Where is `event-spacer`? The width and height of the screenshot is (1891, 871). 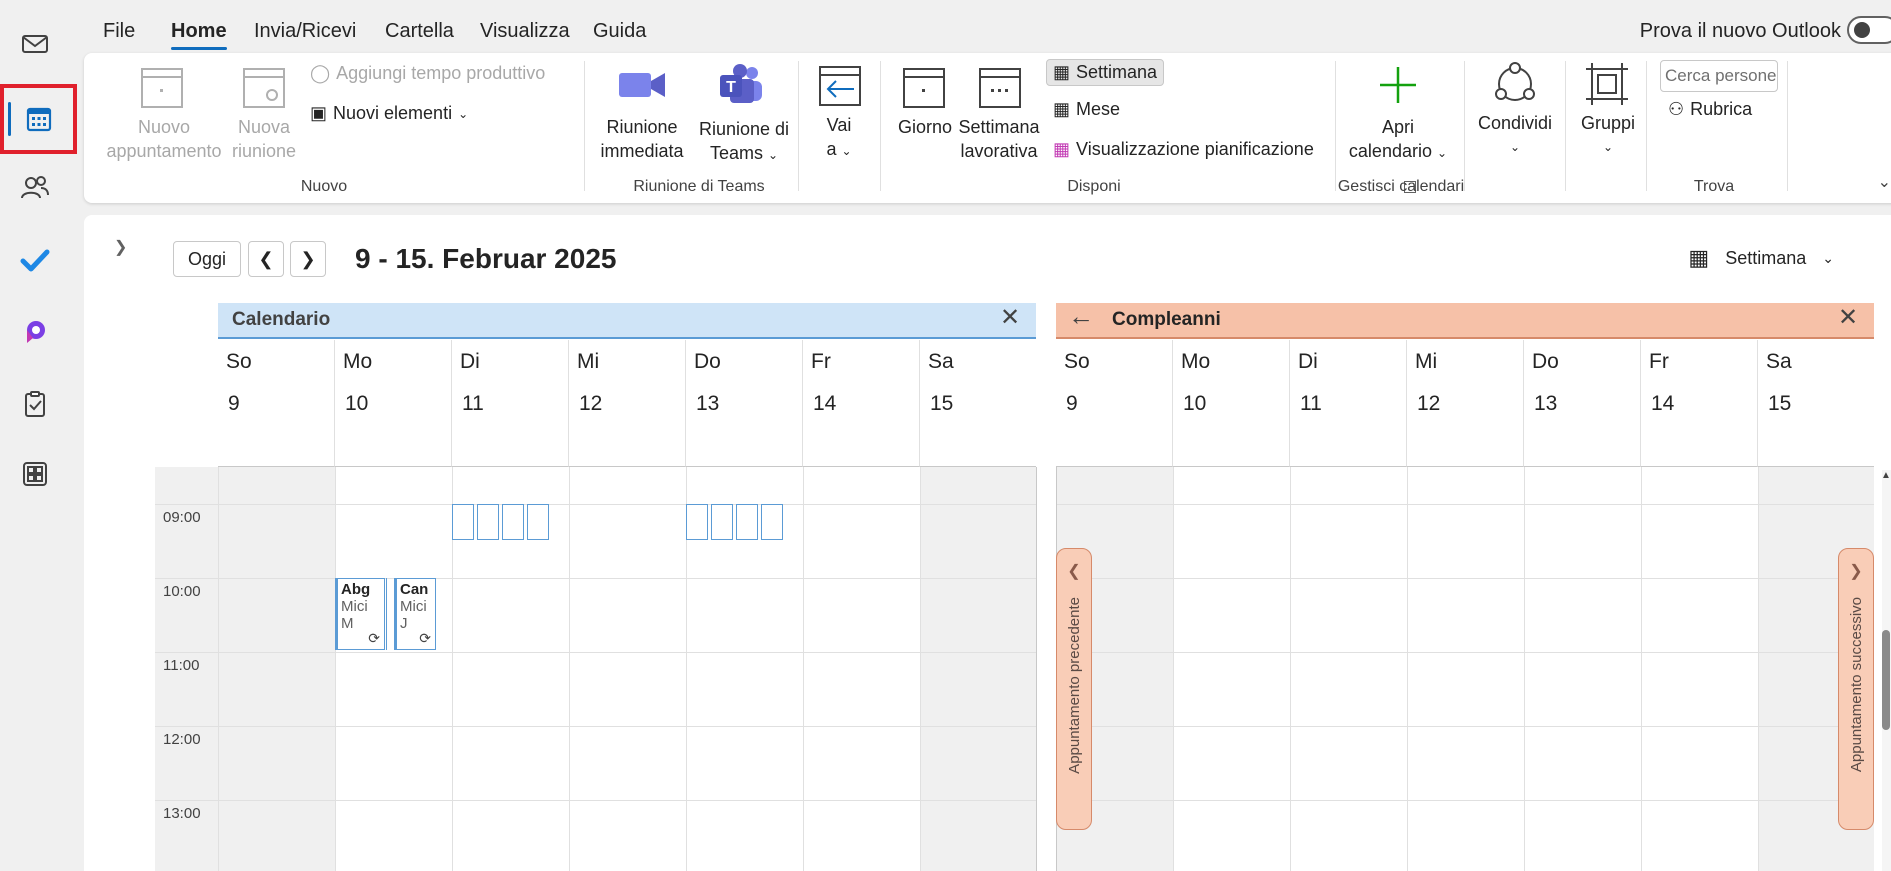 event-spacer is located at coordinates (386, 614).